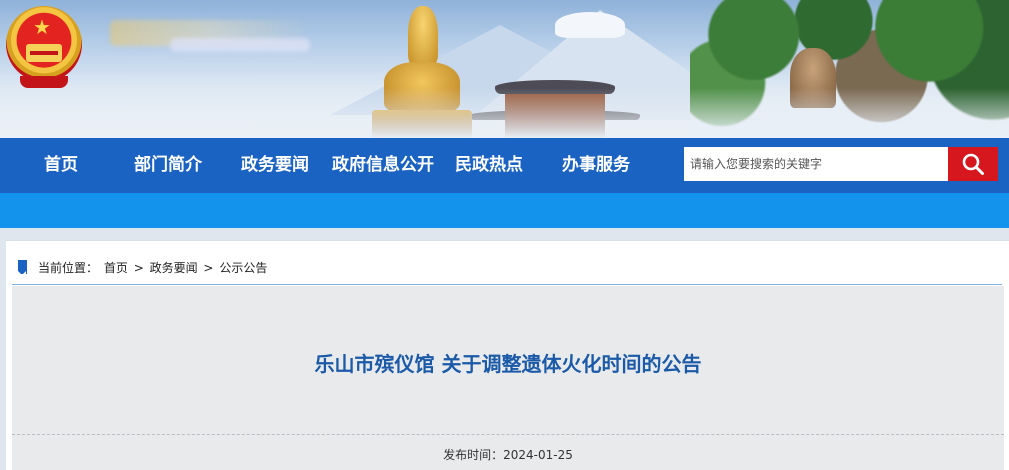 This screenshot has height=470, width=1009. I want to click on nav-item-hot-topics: 民政热点, so click(489, 165).